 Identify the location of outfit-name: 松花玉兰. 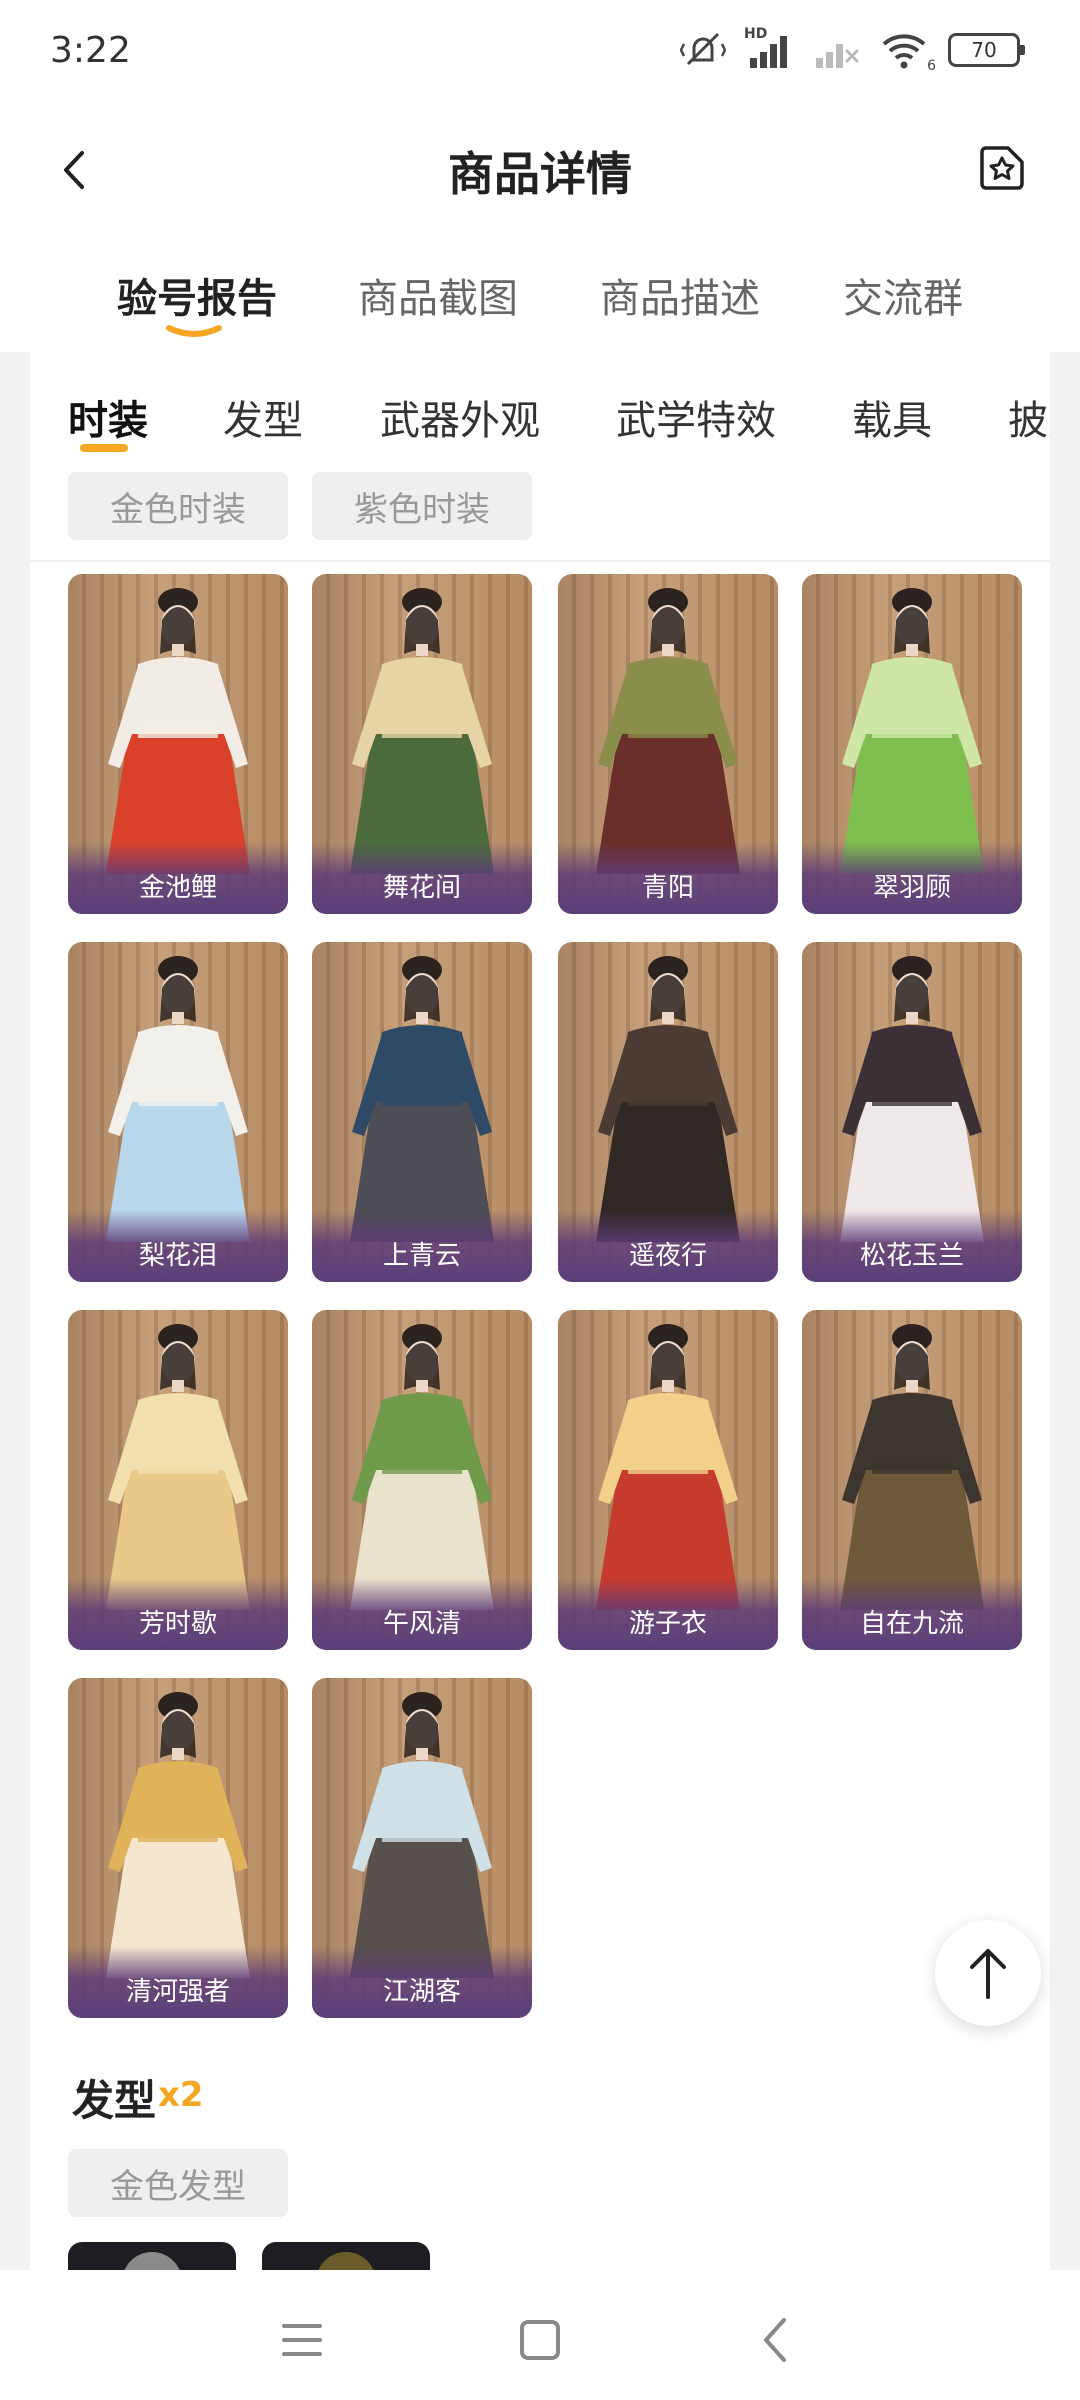
(911, 1256).